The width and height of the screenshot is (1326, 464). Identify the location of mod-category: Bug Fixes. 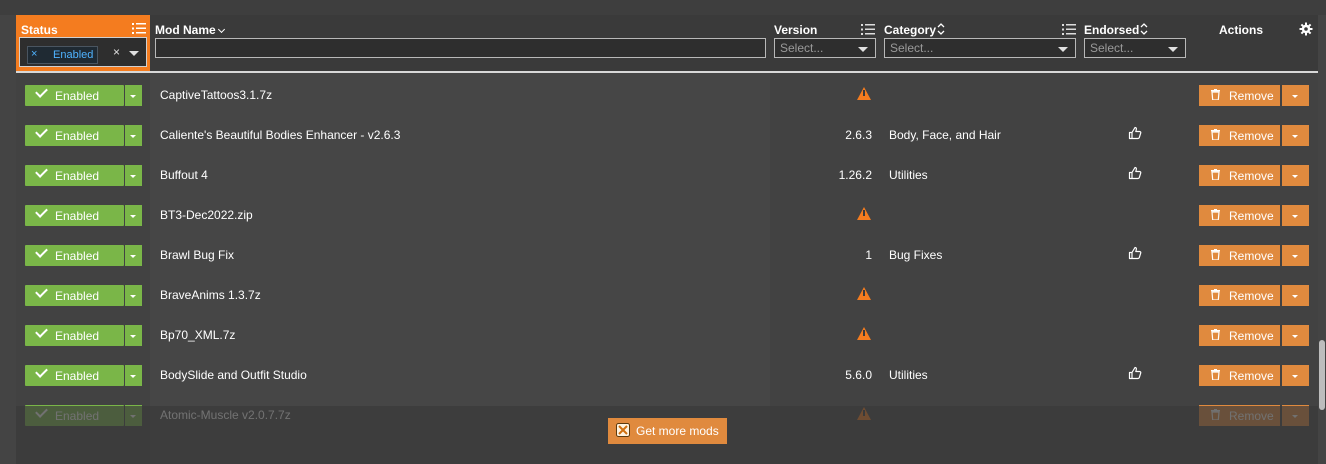
(916, 255).